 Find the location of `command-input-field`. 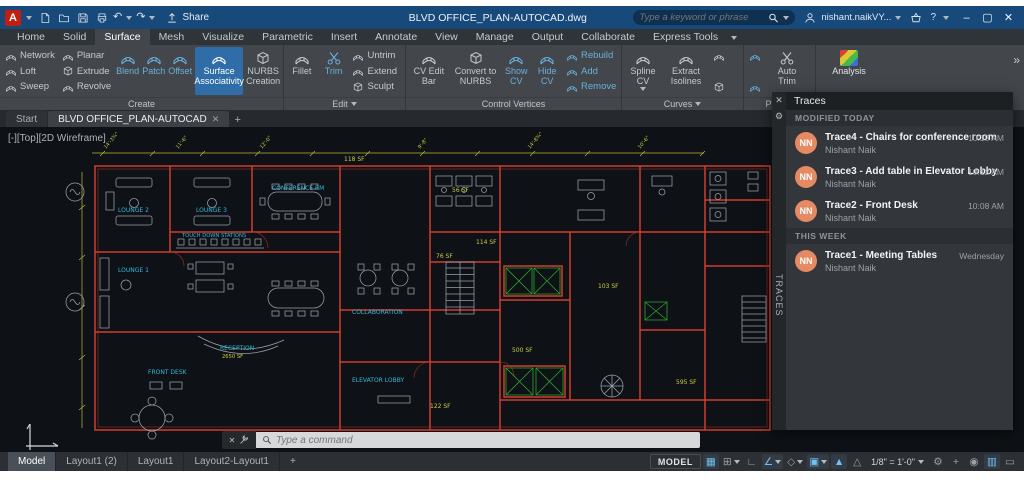

command-input-field is located at coordinates (478, 440).